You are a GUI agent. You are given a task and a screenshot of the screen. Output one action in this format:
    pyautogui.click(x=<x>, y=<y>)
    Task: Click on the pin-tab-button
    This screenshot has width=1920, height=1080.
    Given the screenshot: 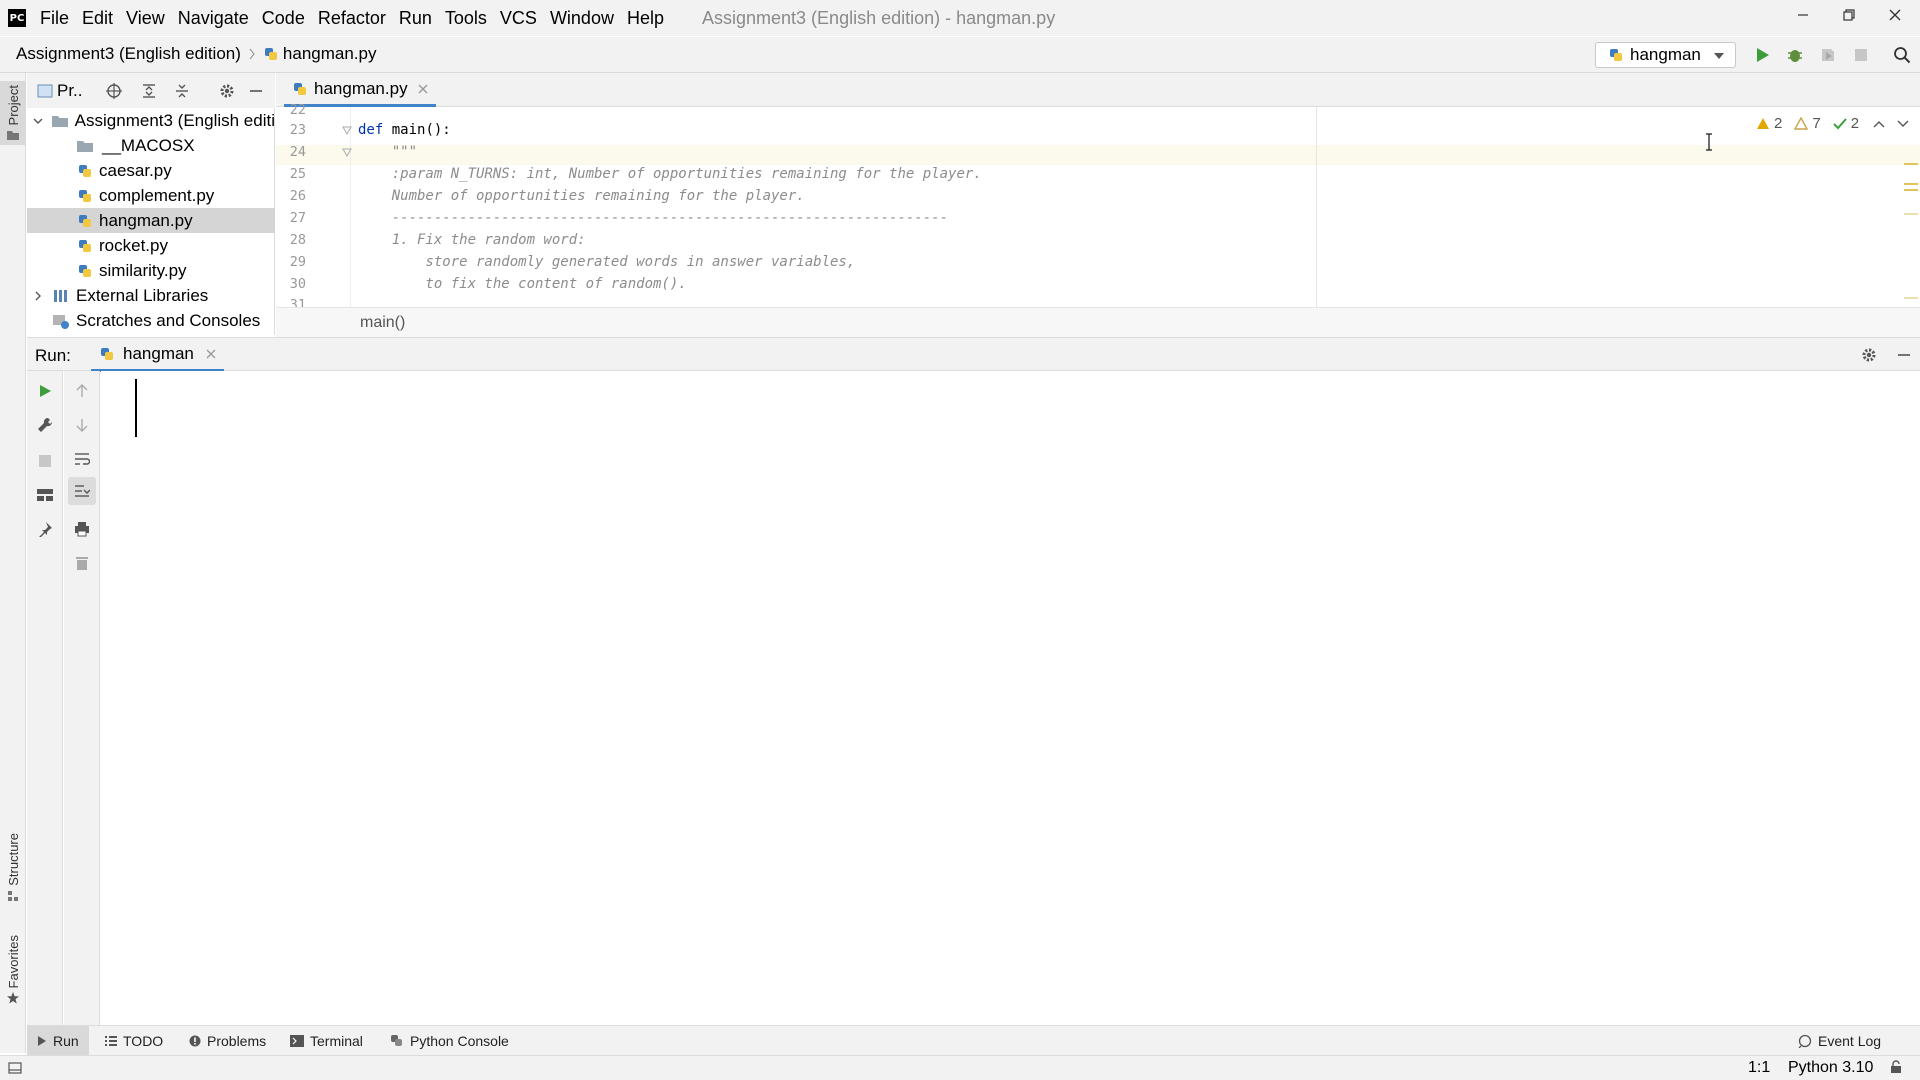 What is the action you would take?
    pyautogui.click(x=45, y=529)
    